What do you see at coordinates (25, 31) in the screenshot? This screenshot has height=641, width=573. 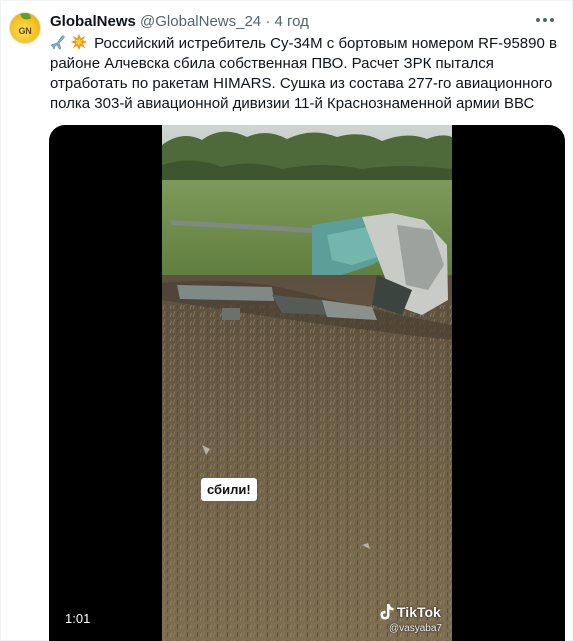 I see `avatar-text: GN` at bounding box center [25, 31].